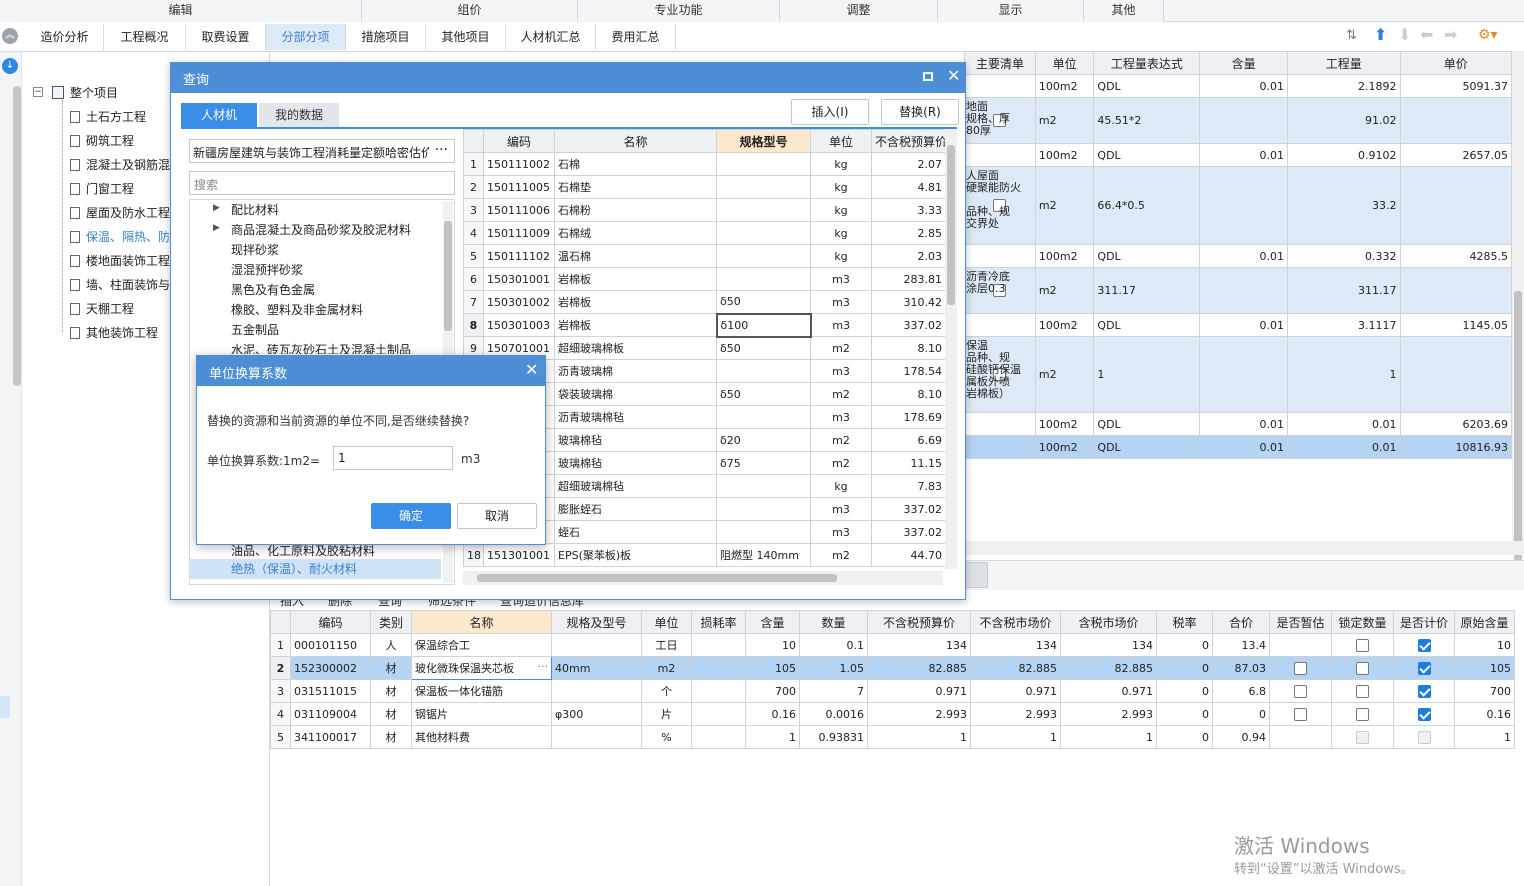  Describe the element at coordinates (294, 569) in the screenshot. I see `category-item-insulation: 绝热（保温）、耐火材料` at that location.